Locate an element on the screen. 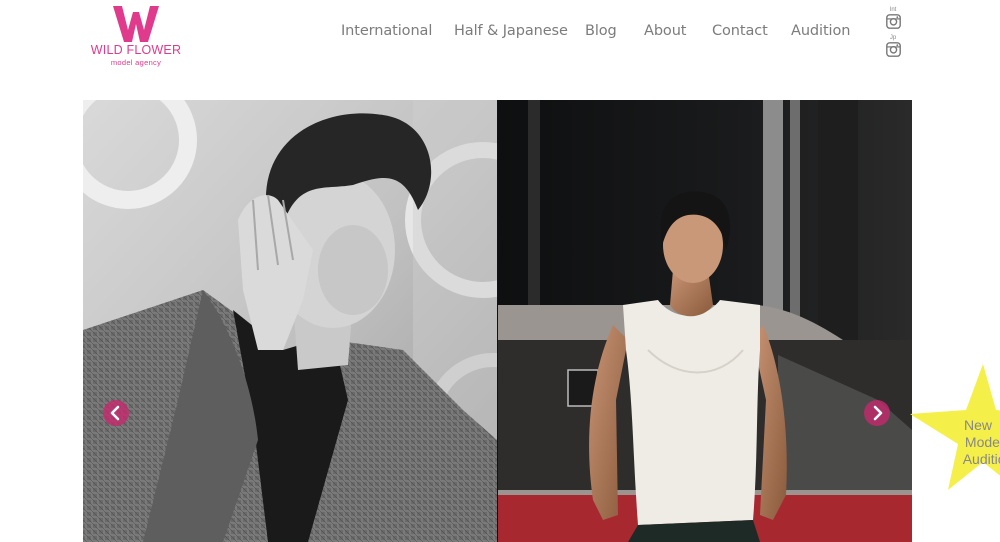 This screenshot has height=542, width=1000. brand-logo: WILD FLOWER model agency is located at coordinates (136, 38).